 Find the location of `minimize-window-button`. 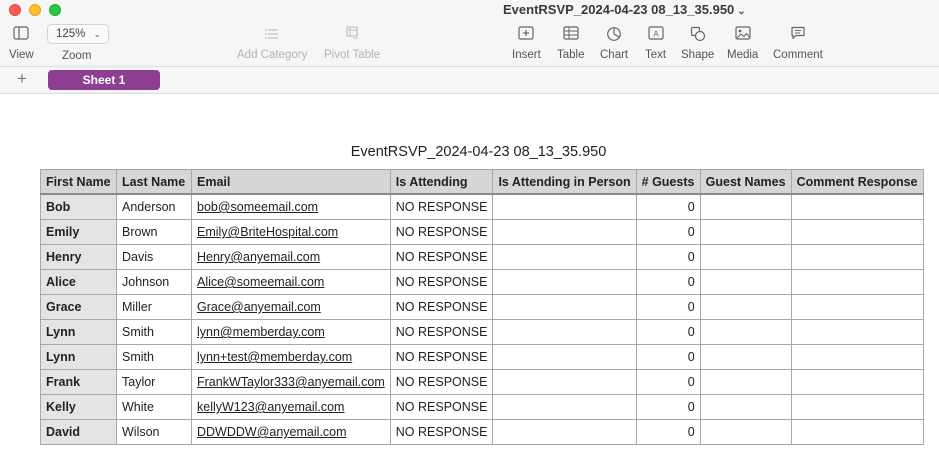

minimize-window-button is located at coordinates (35, 10).